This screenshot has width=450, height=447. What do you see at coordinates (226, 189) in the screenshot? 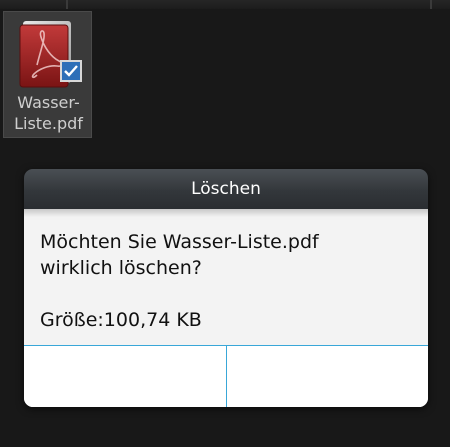
I see `dialog-title: Löschen` at bounding box center [226, 189].